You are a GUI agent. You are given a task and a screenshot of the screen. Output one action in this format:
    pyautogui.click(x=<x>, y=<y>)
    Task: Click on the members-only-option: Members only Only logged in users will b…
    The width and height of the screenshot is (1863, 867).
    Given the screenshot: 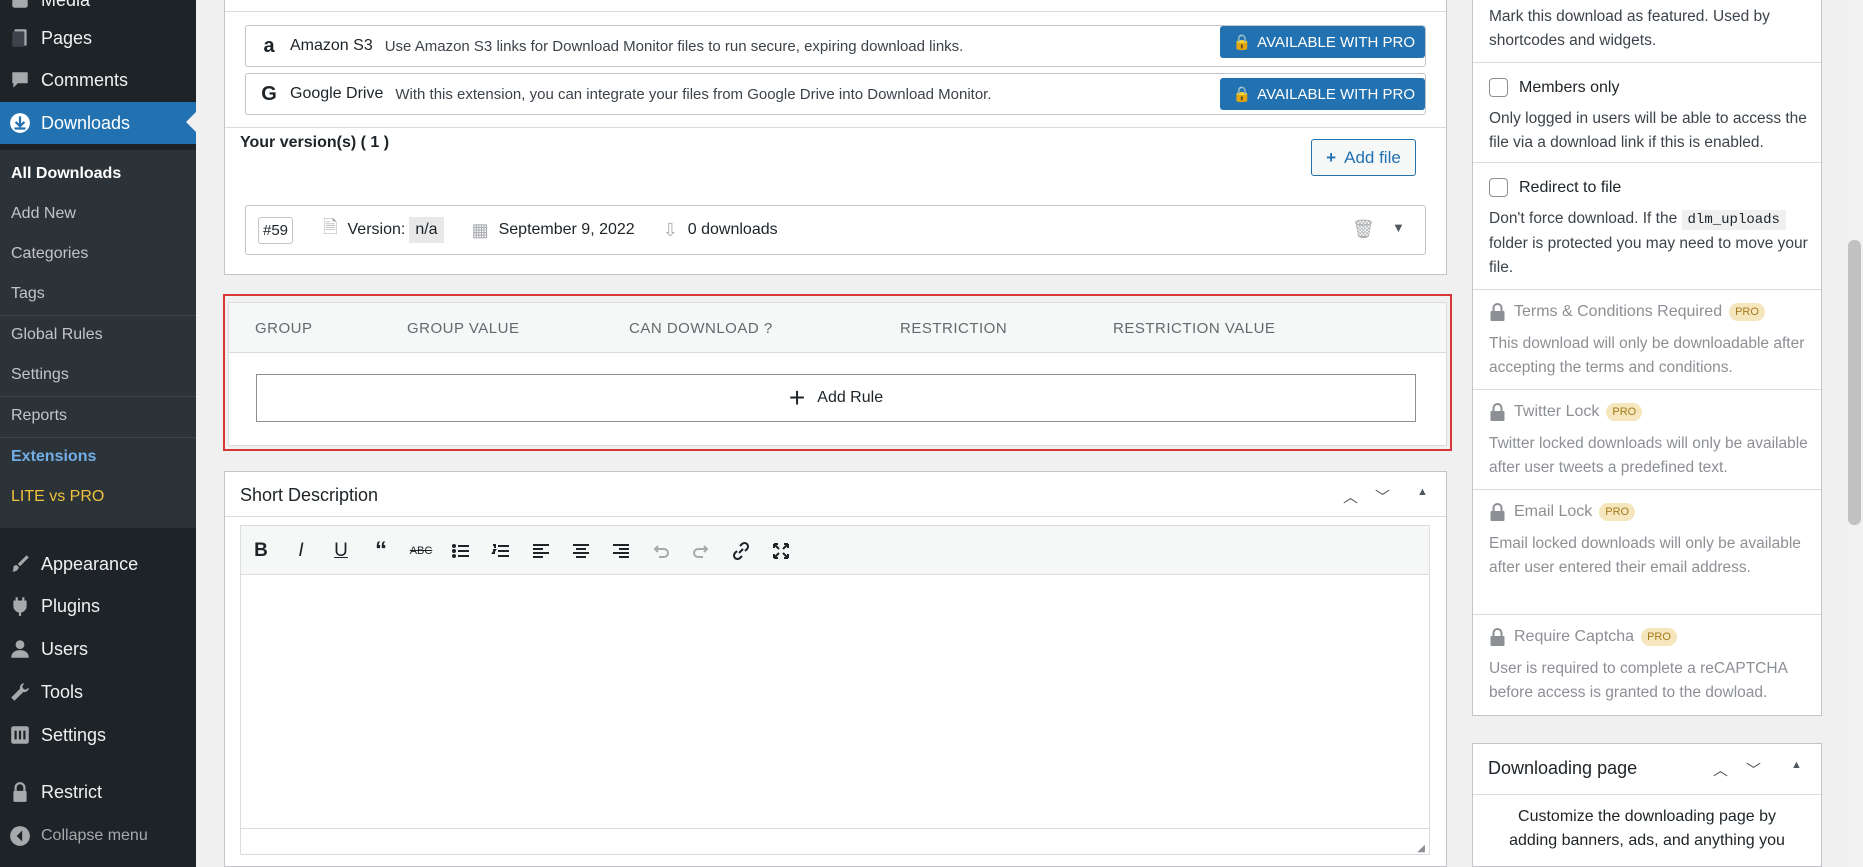 What is the action you would take?
    pyautogui.click(x=1647, y=113)
    